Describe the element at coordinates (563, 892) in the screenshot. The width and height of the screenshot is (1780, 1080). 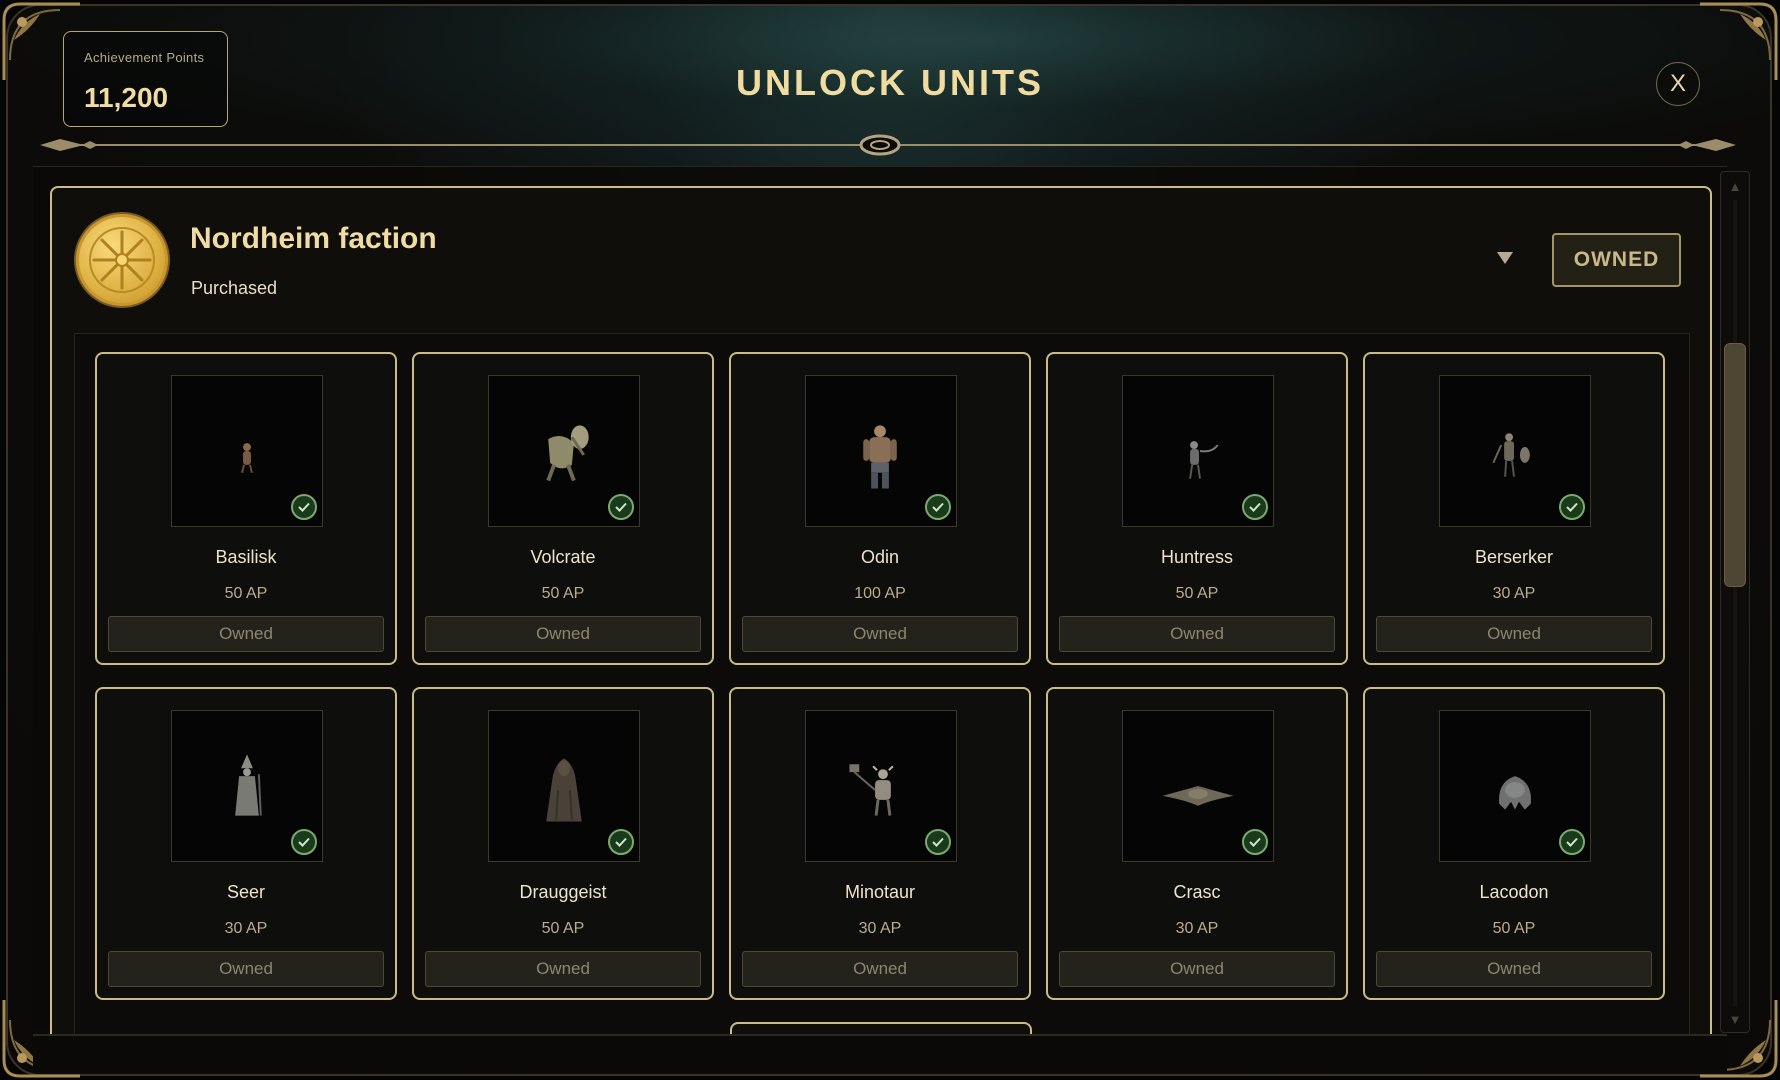
I see `unit-name: Drauggeist` at that location.